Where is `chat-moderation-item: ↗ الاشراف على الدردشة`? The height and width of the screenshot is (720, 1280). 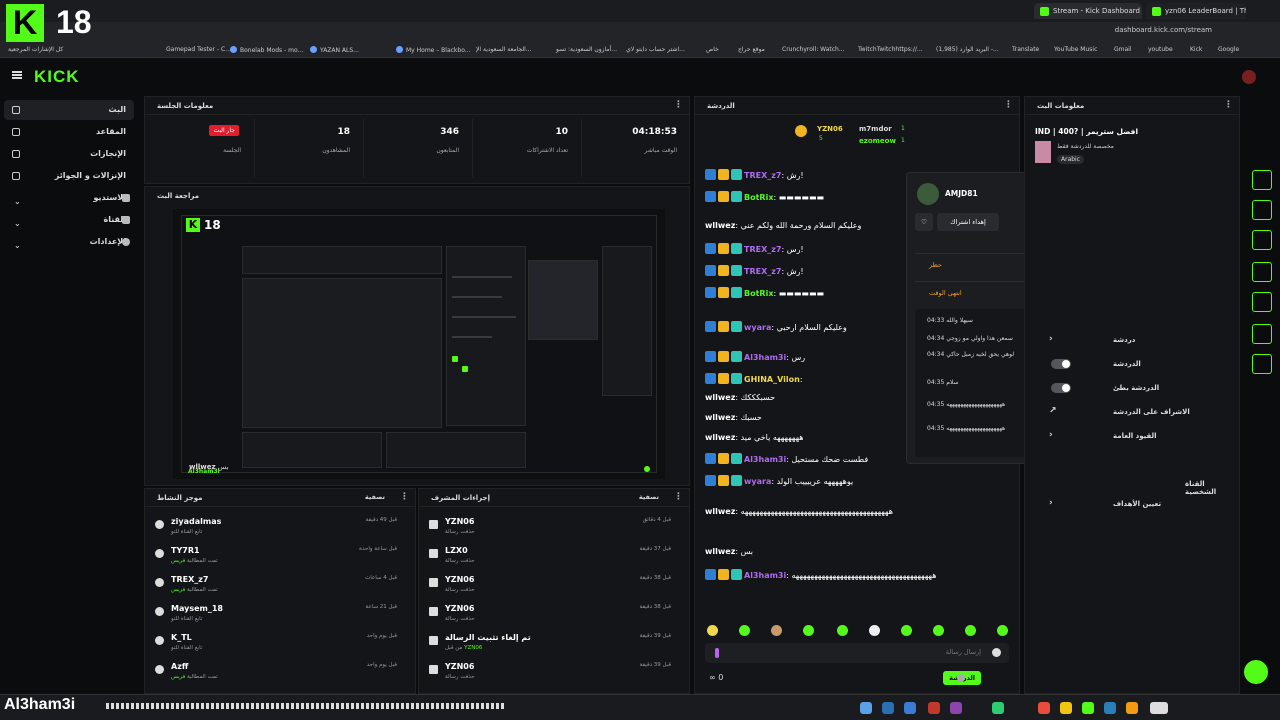 chat-moderation-item: ↗ الاشراف على الدردشة is located at coordinates (1135, 414).